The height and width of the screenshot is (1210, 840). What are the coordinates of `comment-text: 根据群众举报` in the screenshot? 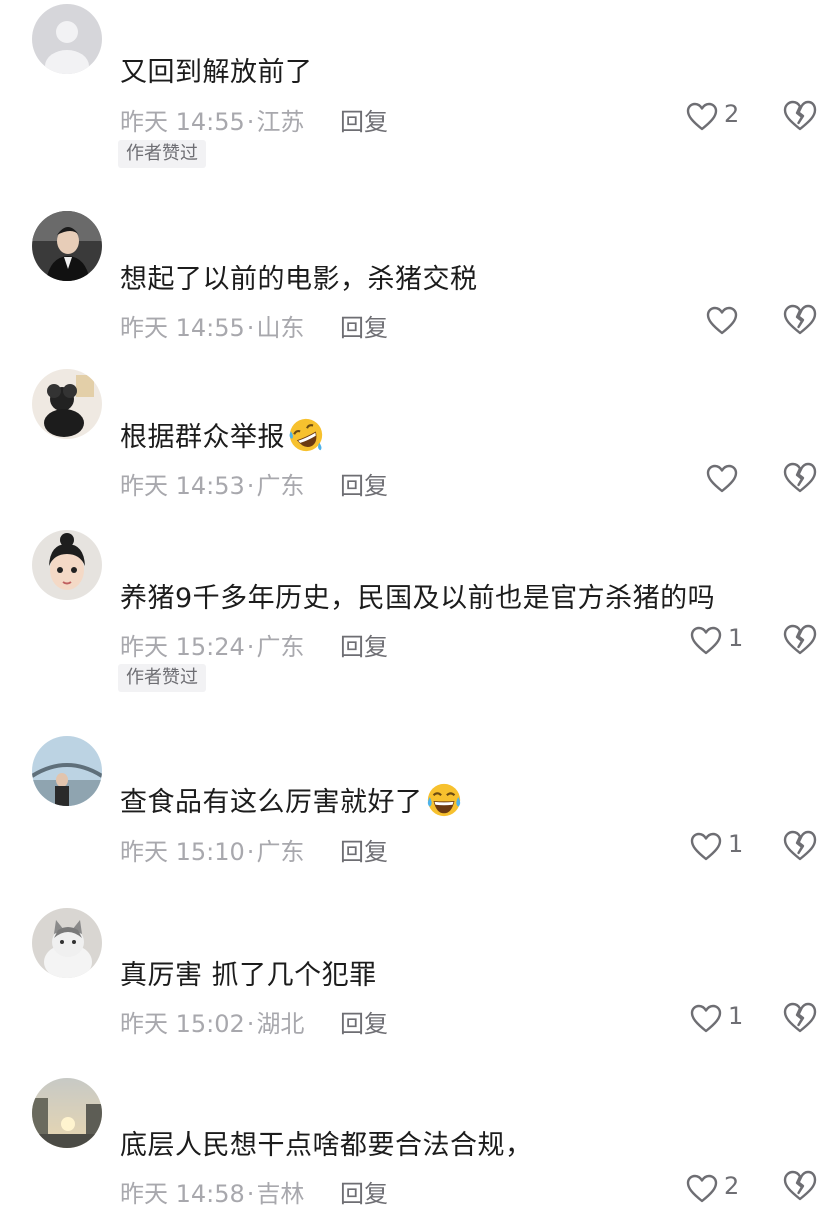 It's located at (222, 434).